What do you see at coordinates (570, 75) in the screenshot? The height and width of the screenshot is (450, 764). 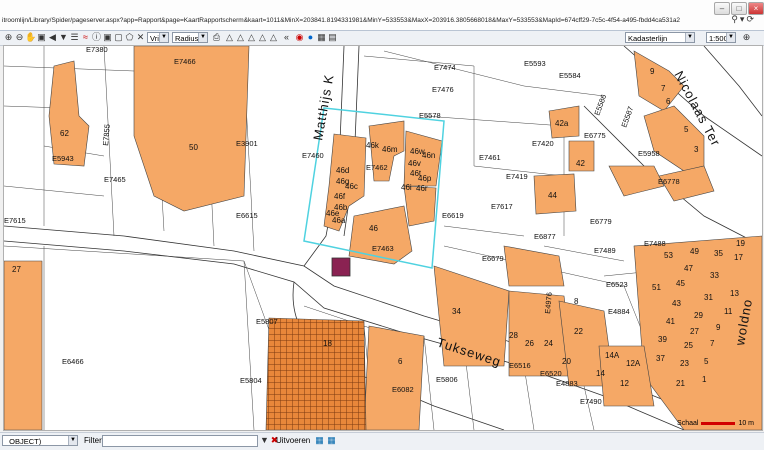 I see `parcel-label: E5584` at bounding box center [570, 75].